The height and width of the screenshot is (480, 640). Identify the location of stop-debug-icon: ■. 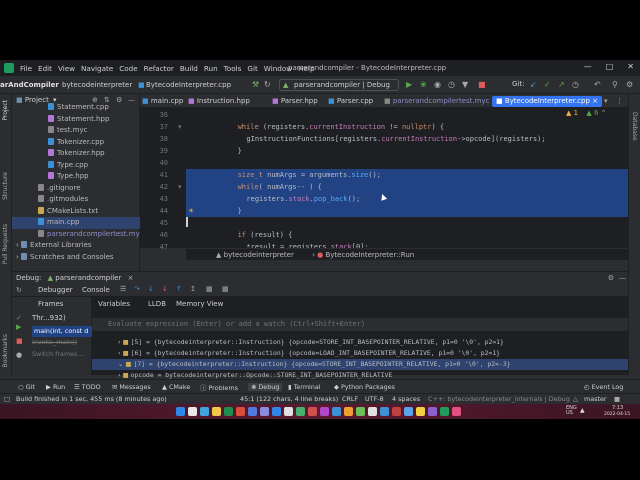
(19, 341).